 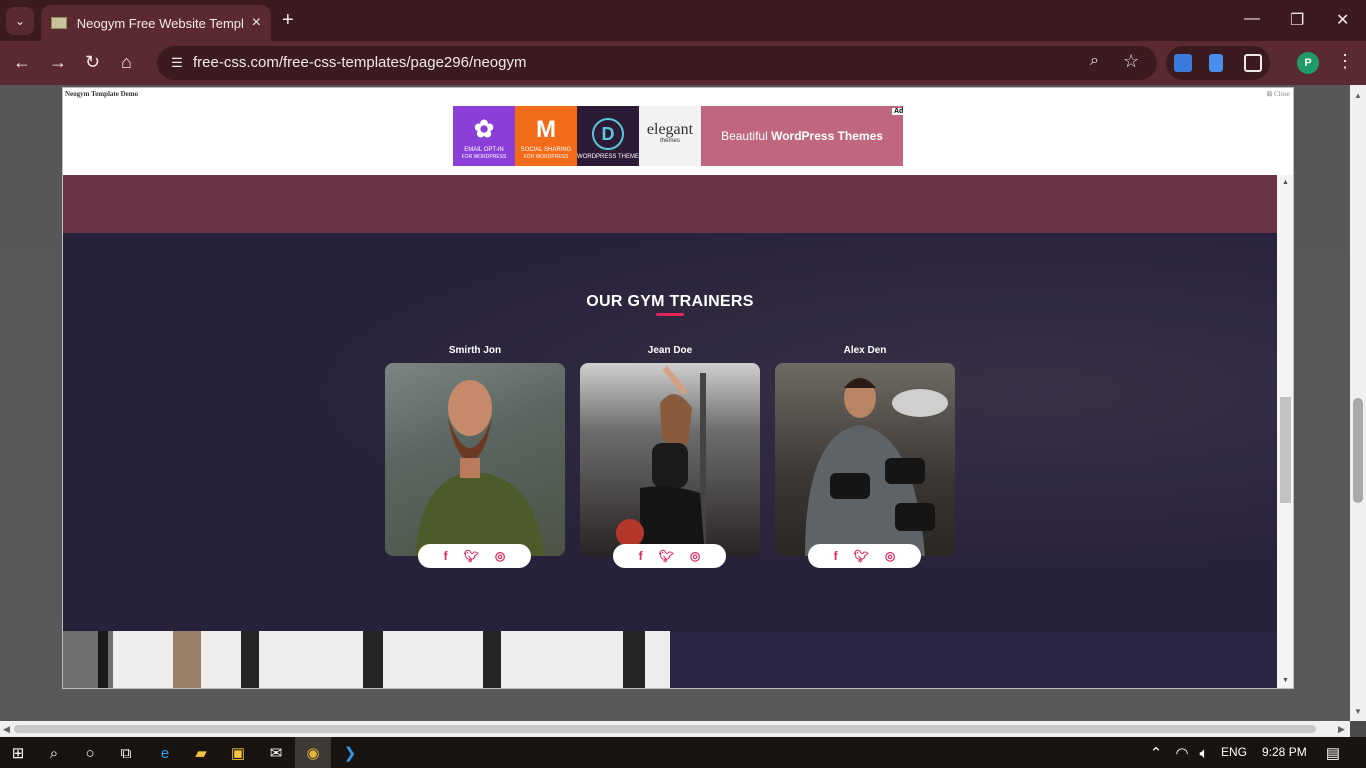 What do you see at coordinates (18, 753) in the screenshot?
I see `windows-start-icon: ⊞` at bounding box center [18, 753].